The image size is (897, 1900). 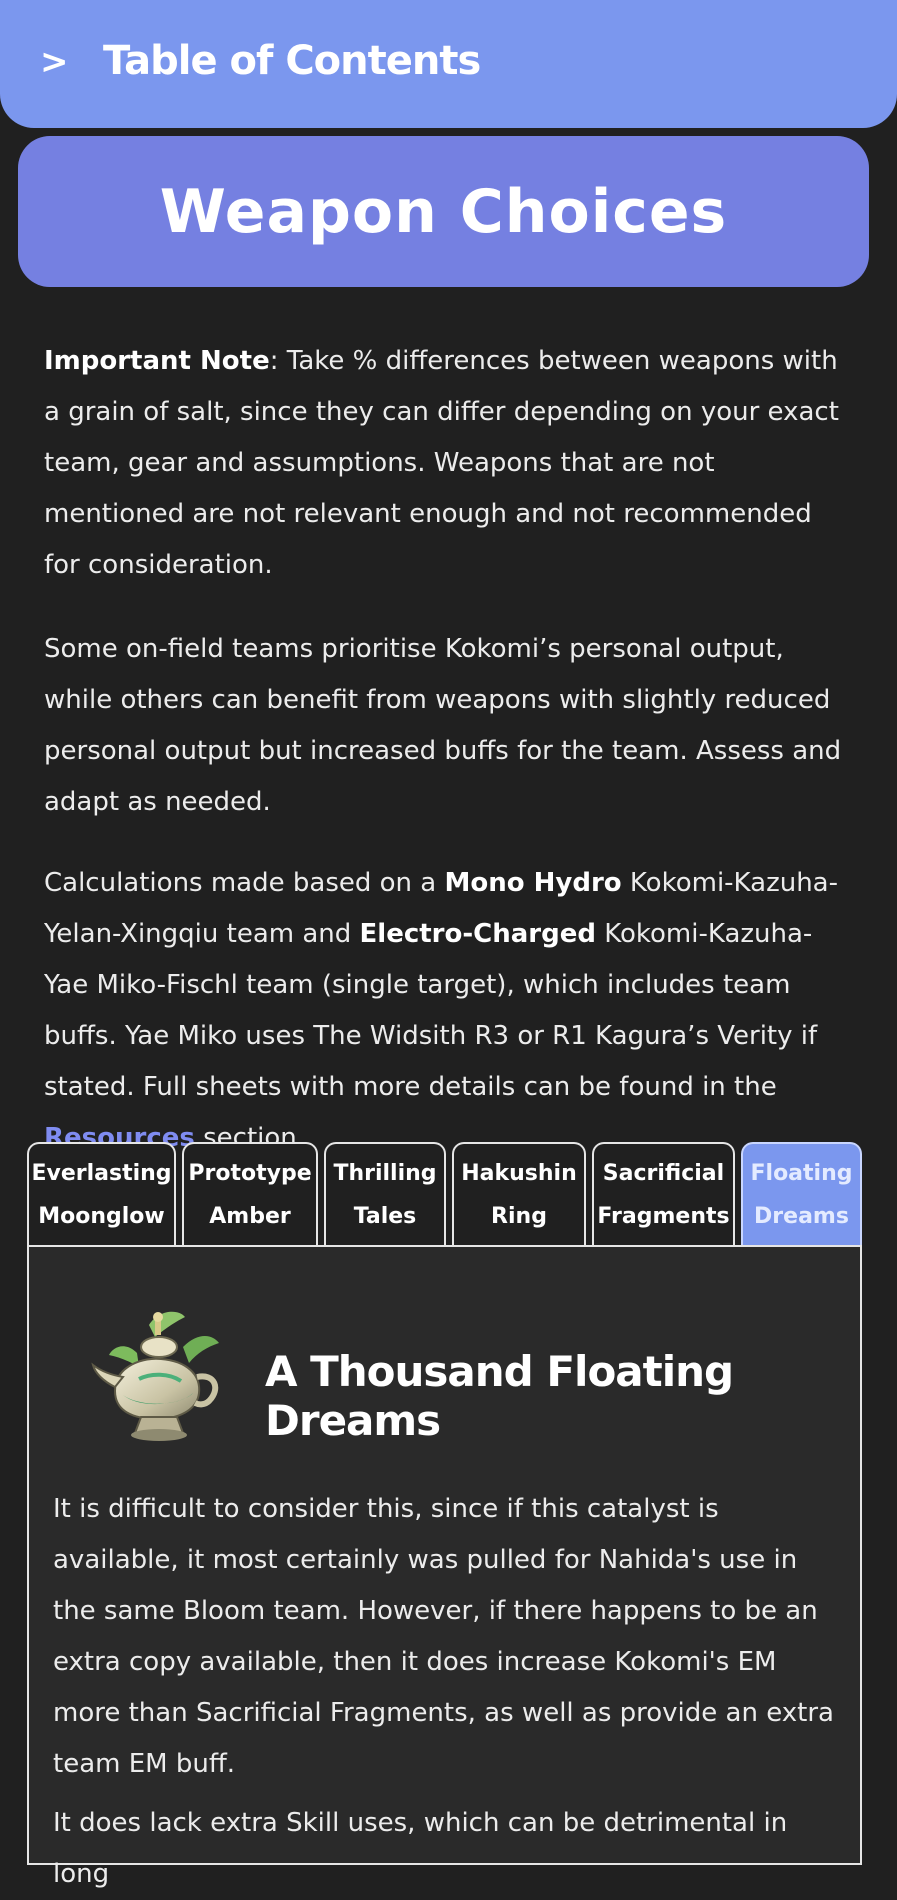 I want to click on tab-floating-dreams: Floating Dreams, so click(x=801, y=1194).